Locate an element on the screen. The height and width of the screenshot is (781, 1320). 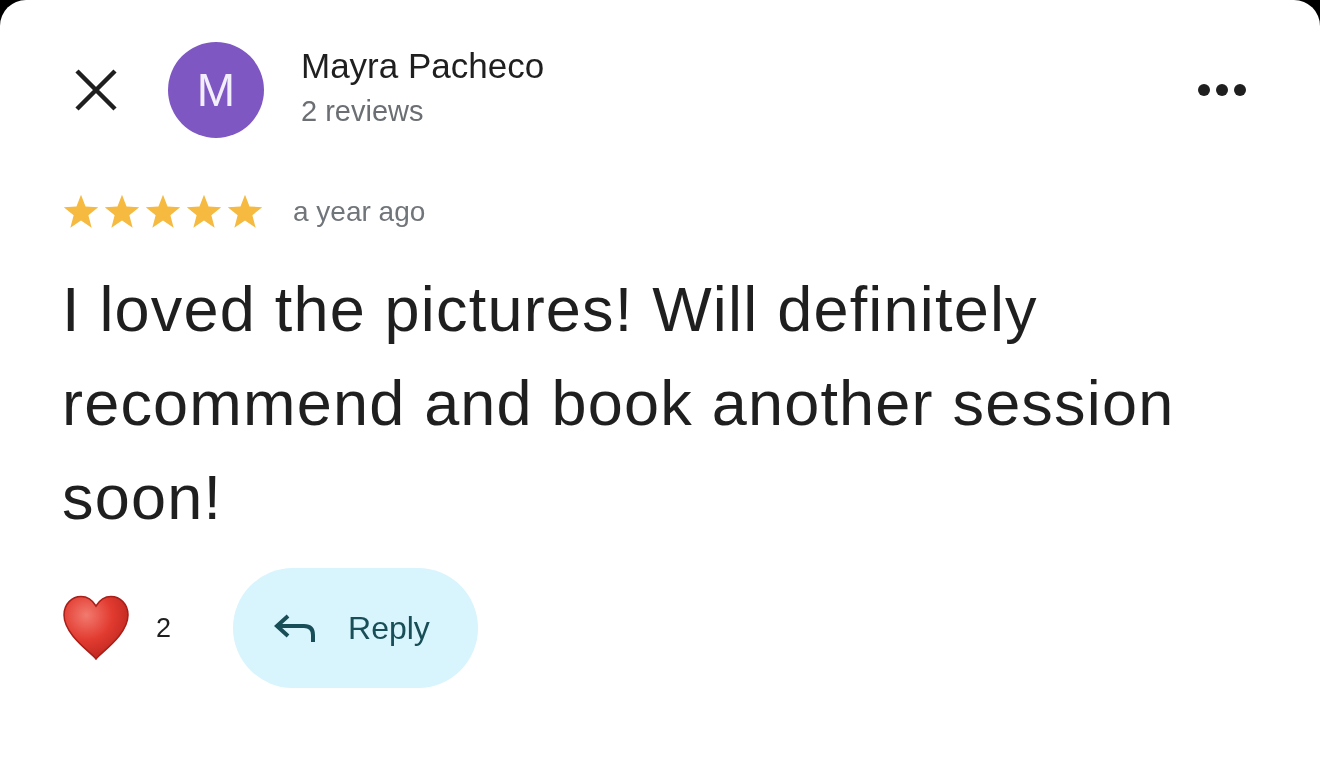
close-icon is located at coordinates (96, 90).